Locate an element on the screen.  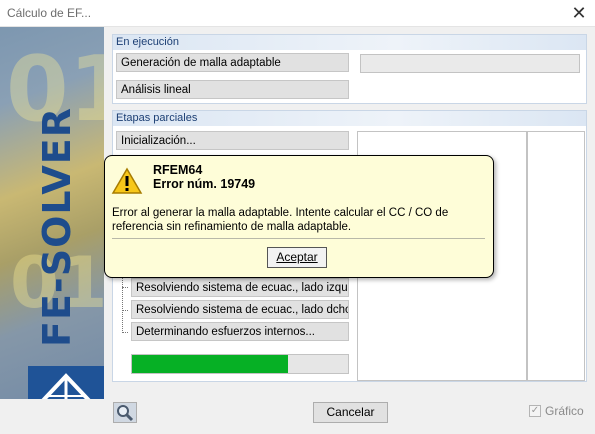
ok-button-label: Aceptar is located at coordinates (297, 257).